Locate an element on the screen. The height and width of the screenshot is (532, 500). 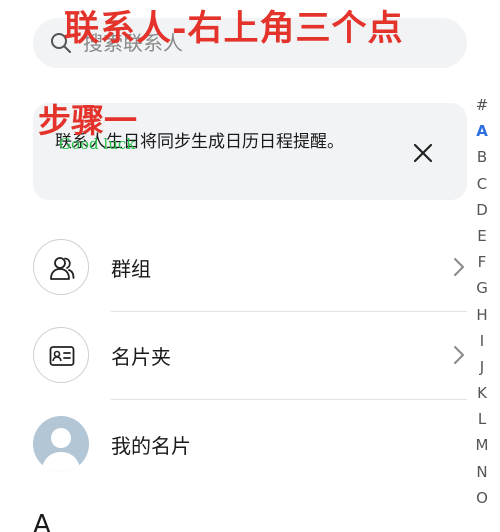
index-letter: J is located at coordinates (482, 367).